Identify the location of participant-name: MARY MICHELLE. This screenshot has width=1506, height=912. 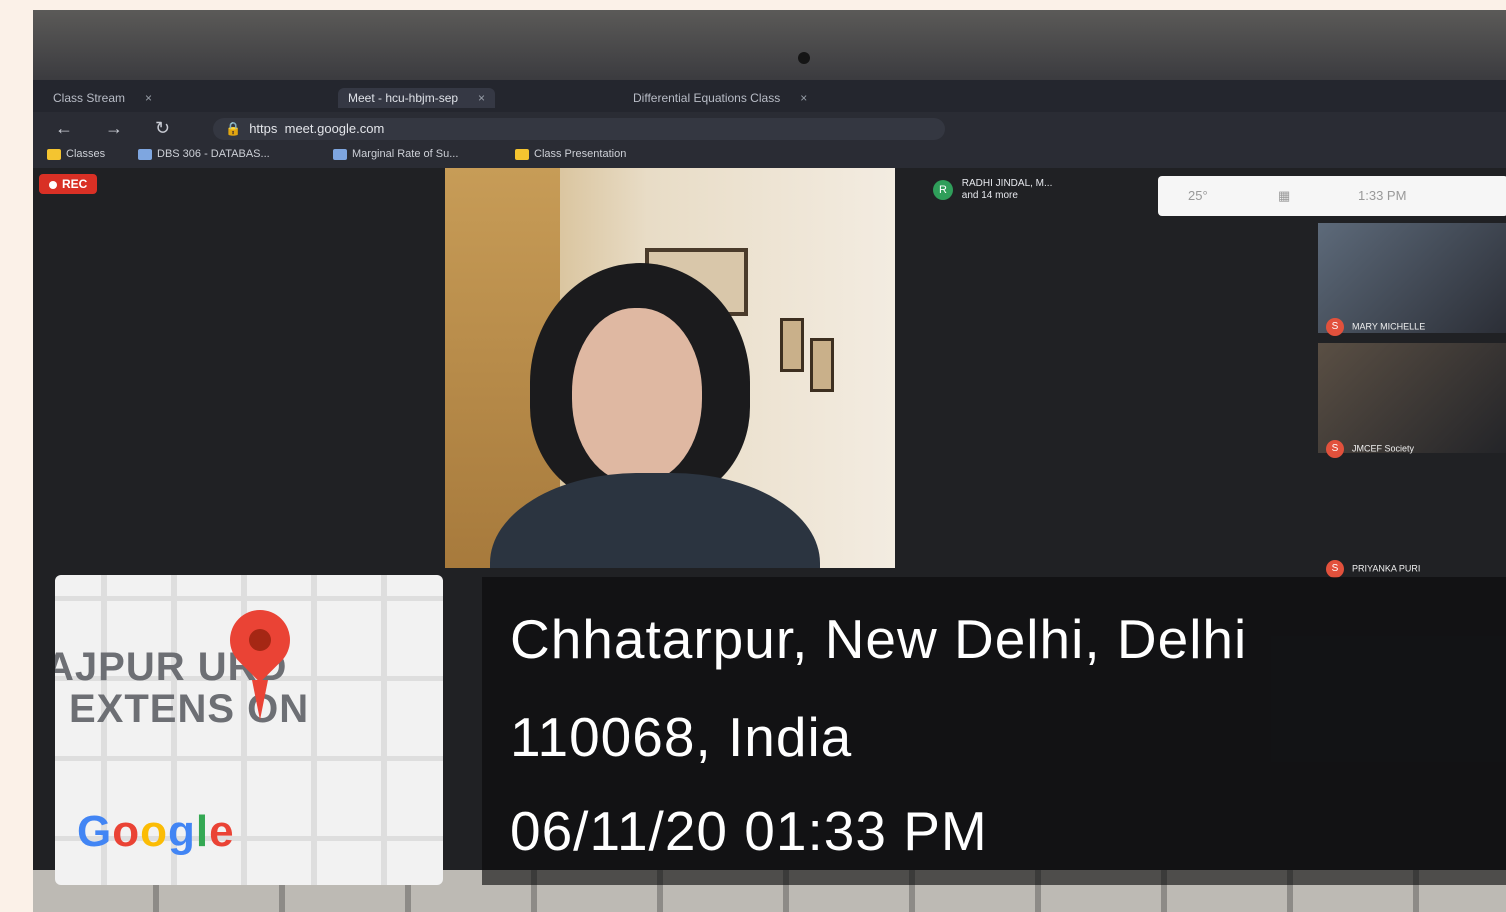
(1389, 326).